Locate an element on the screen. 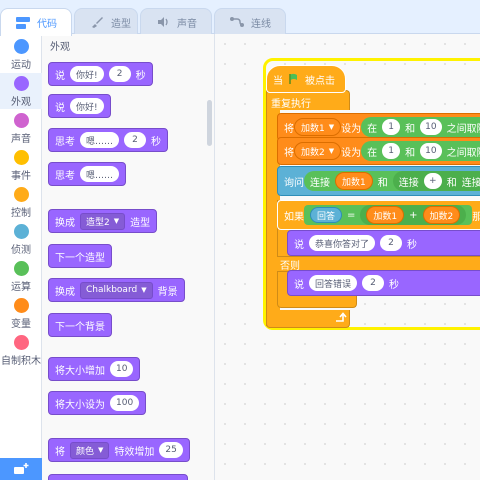  effect-dropdown: 颜色 ▼ is located at coordinates (90, 450).